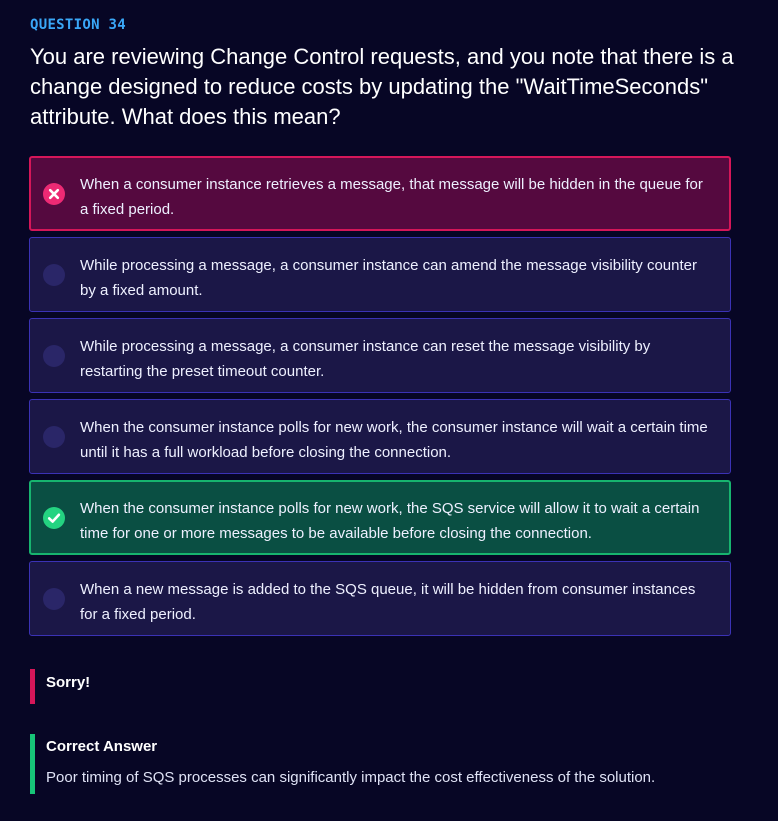 The width and height of the screenshot is (778, 821). What do you see at coordinates (102, 746) in the screenshot?
I see `correct-answer-title: Correct Answer` at bounding box center [102, 746].